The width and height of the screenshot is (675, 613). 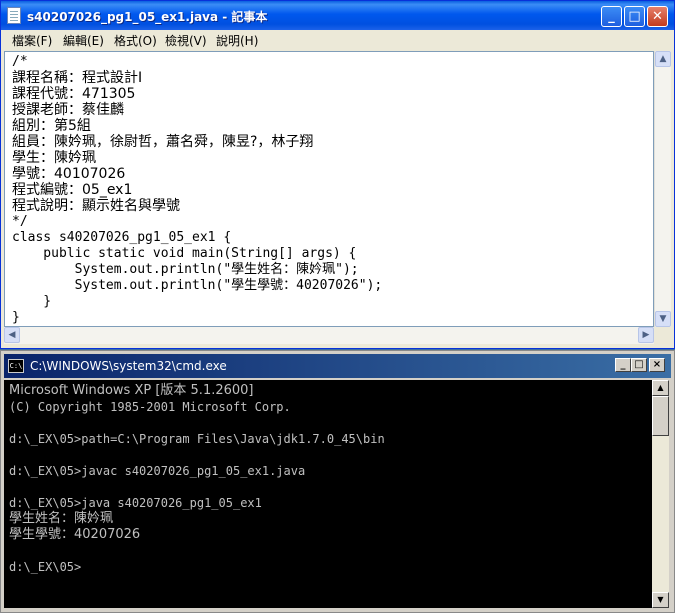 I want to click on minimize-button: _, so click(x=611, y=16).